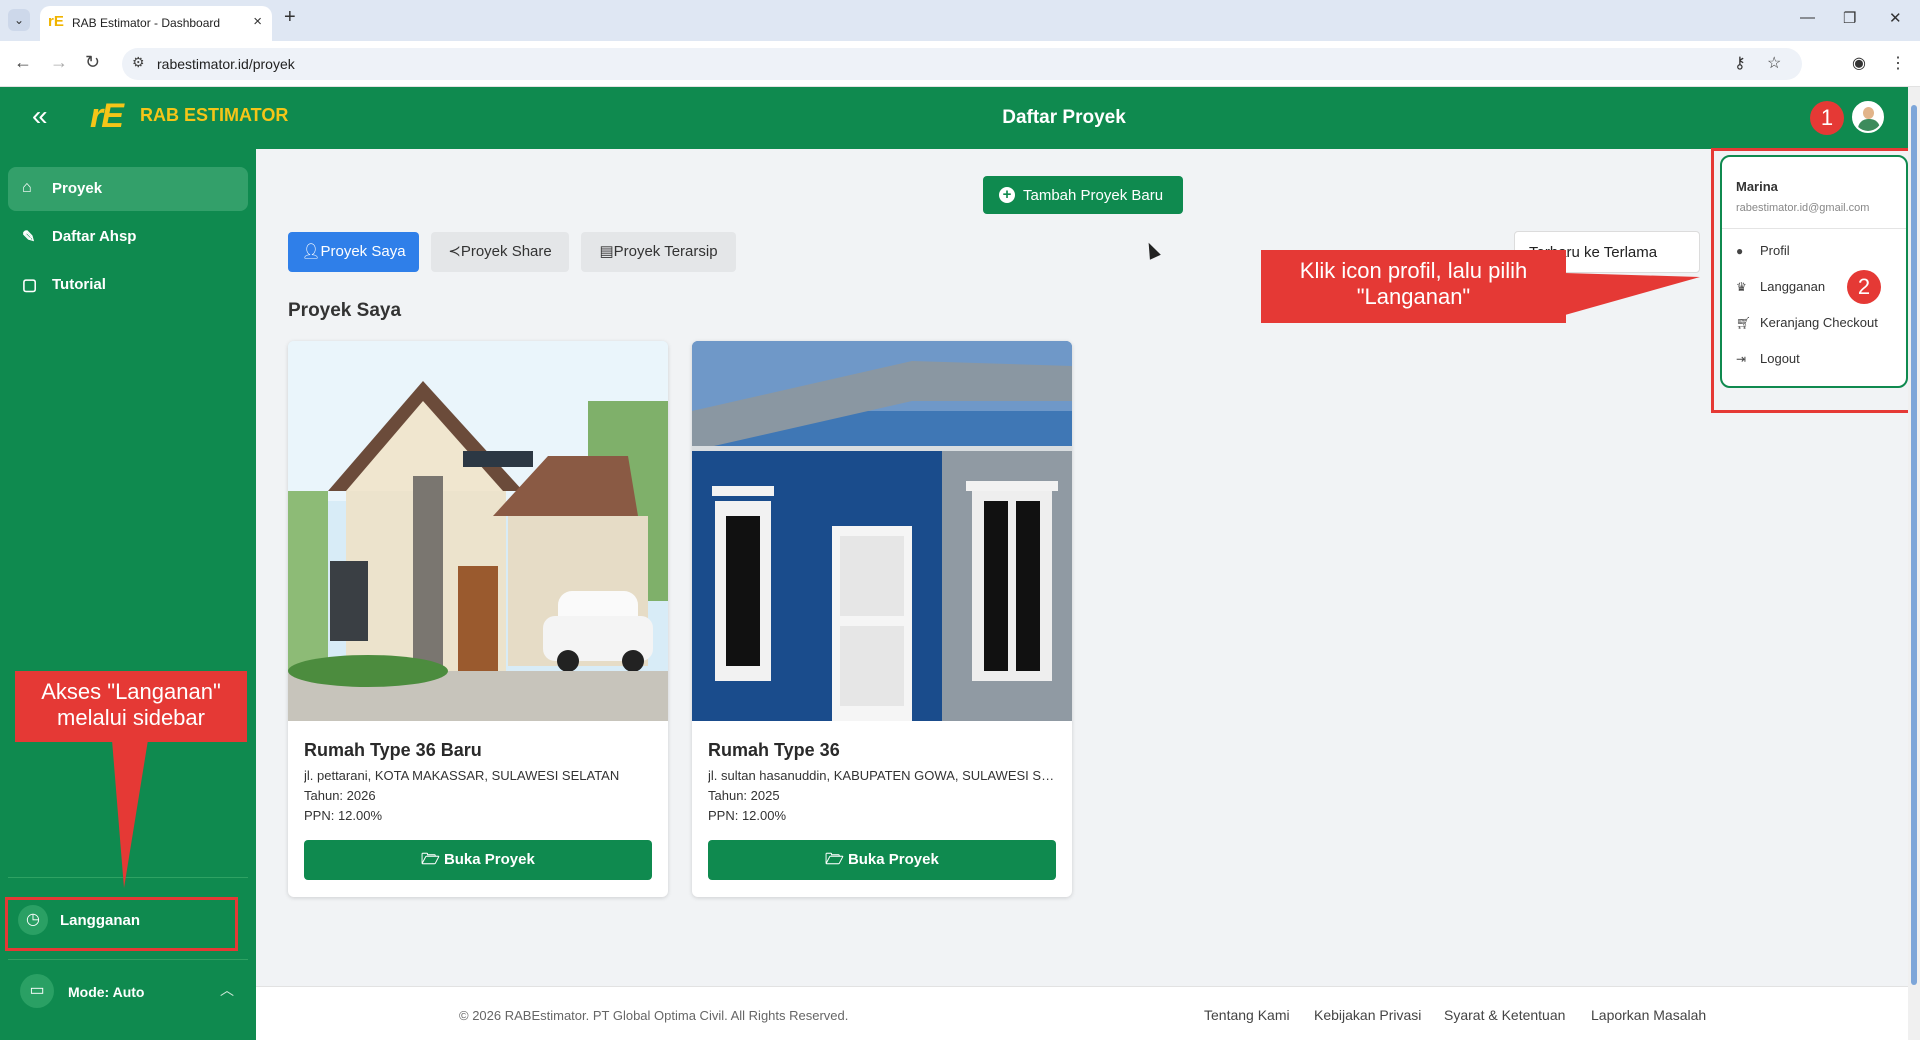 The width and height of the screenshot is (1920, 1040). What do you see at coordinates (665, 251) in the screenshot?
I see `tab-label: Proyek Terarsip` at bounding box center [665, 251].